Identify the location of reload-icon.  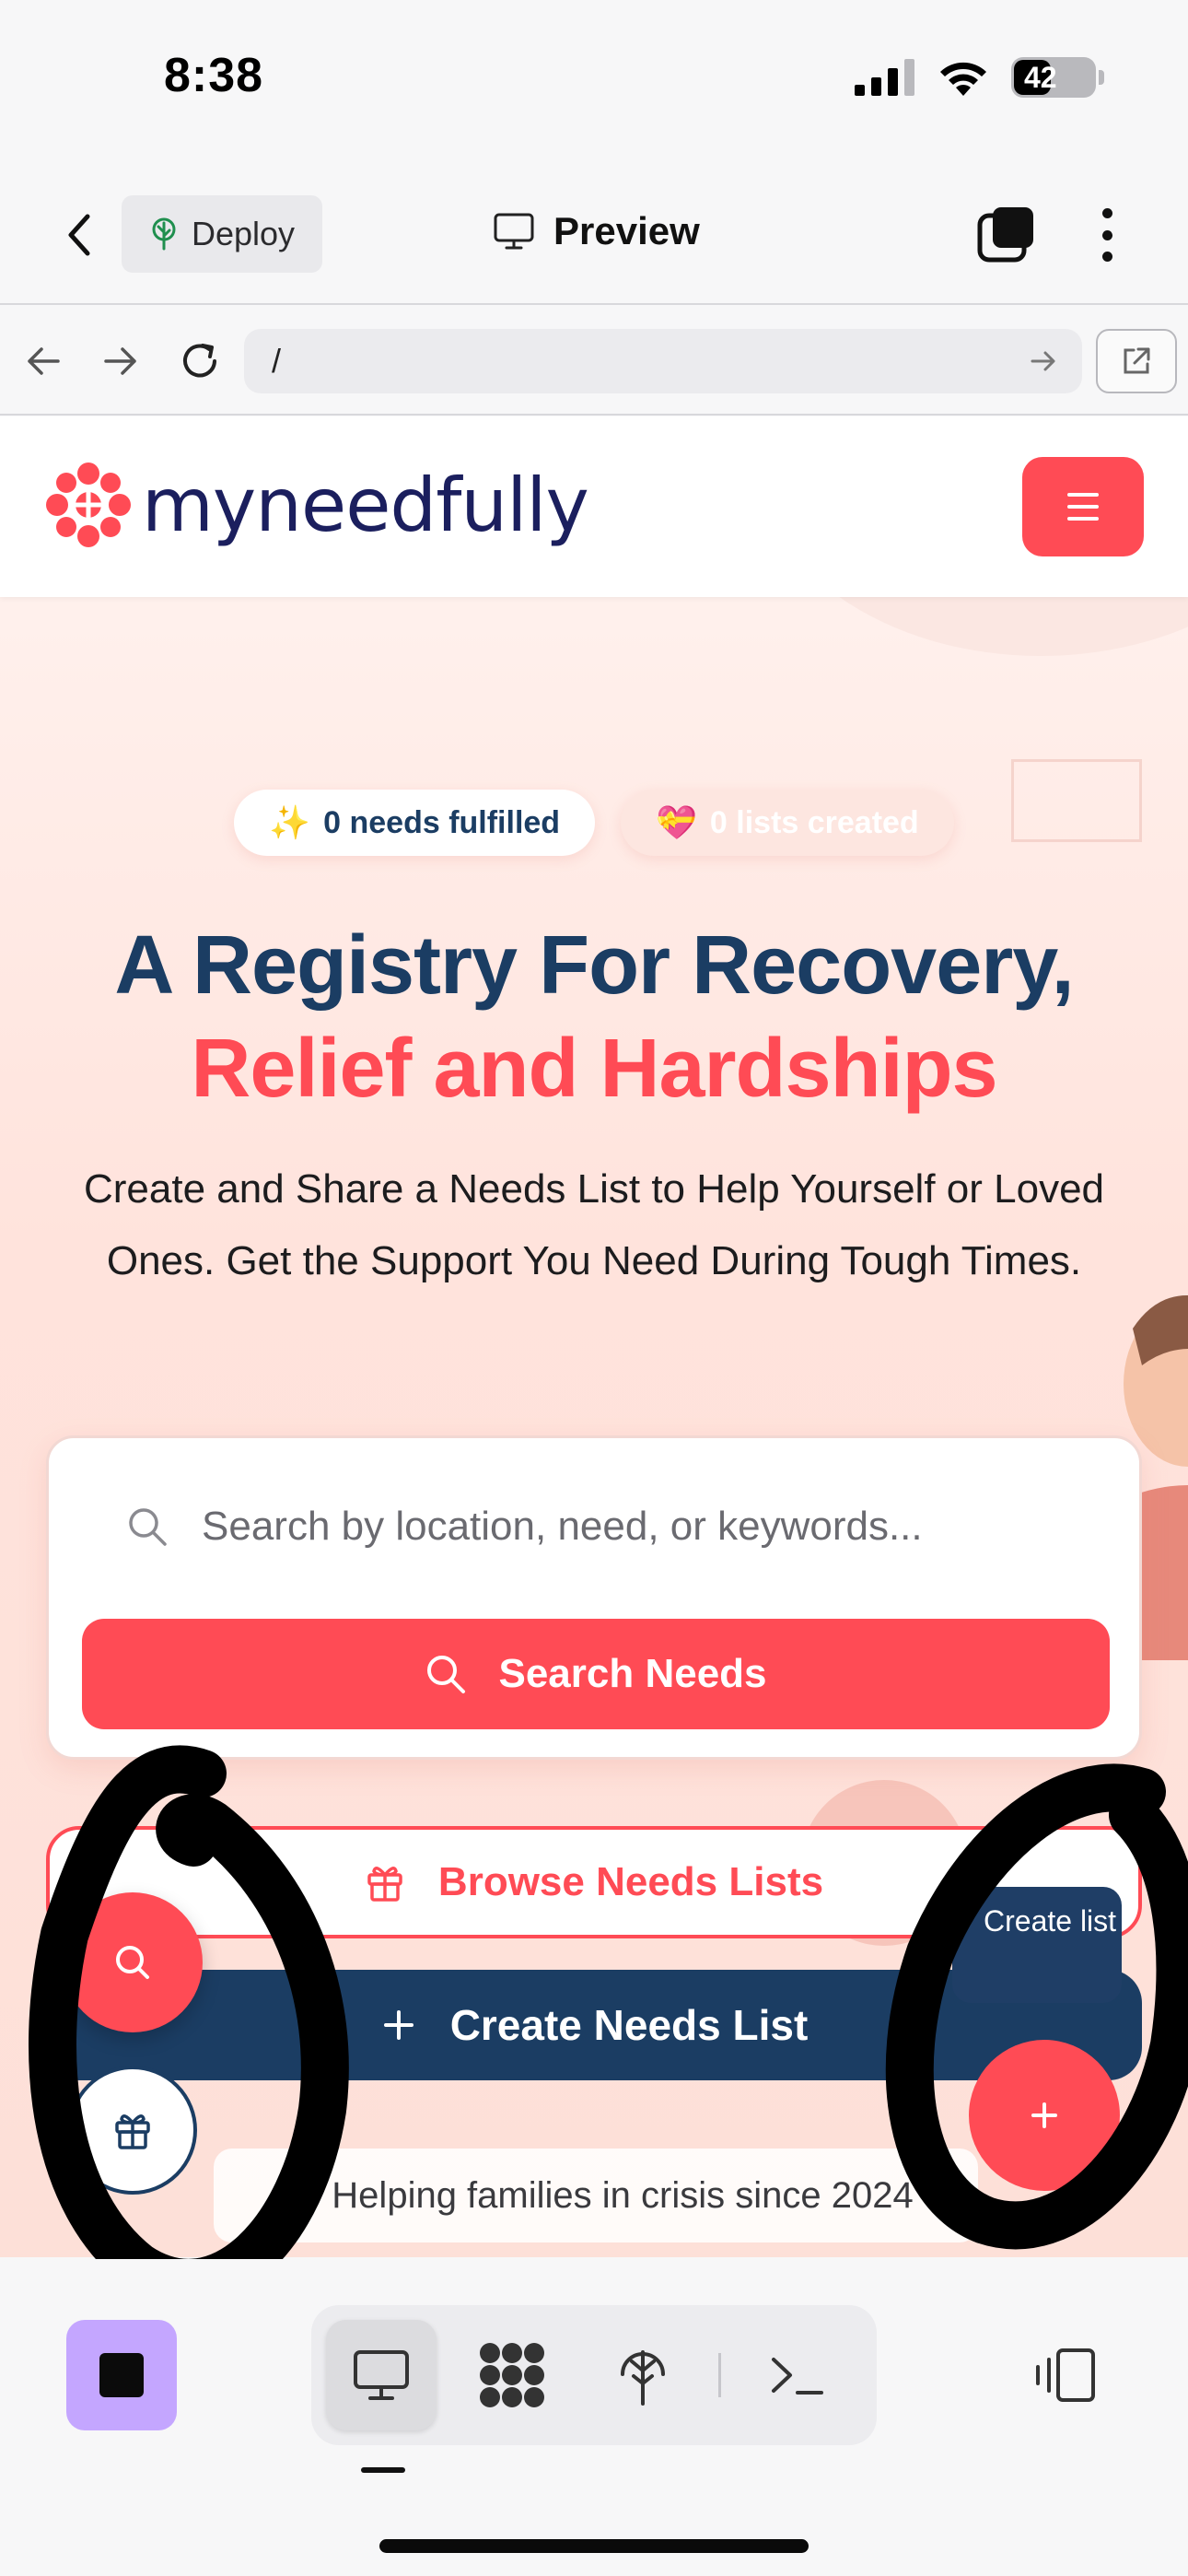
(199, 361).